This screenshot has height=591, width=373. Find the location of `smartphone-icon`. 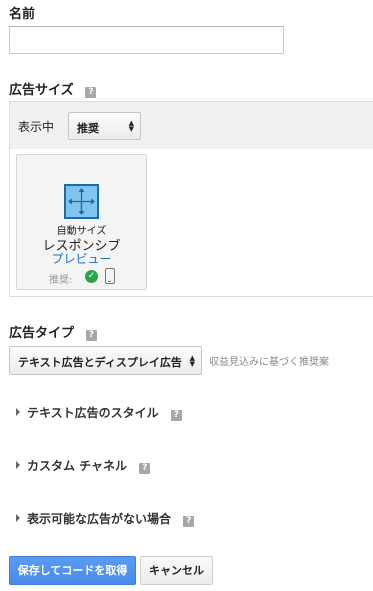

smartphone-icon is located at coordinates (110, 276).